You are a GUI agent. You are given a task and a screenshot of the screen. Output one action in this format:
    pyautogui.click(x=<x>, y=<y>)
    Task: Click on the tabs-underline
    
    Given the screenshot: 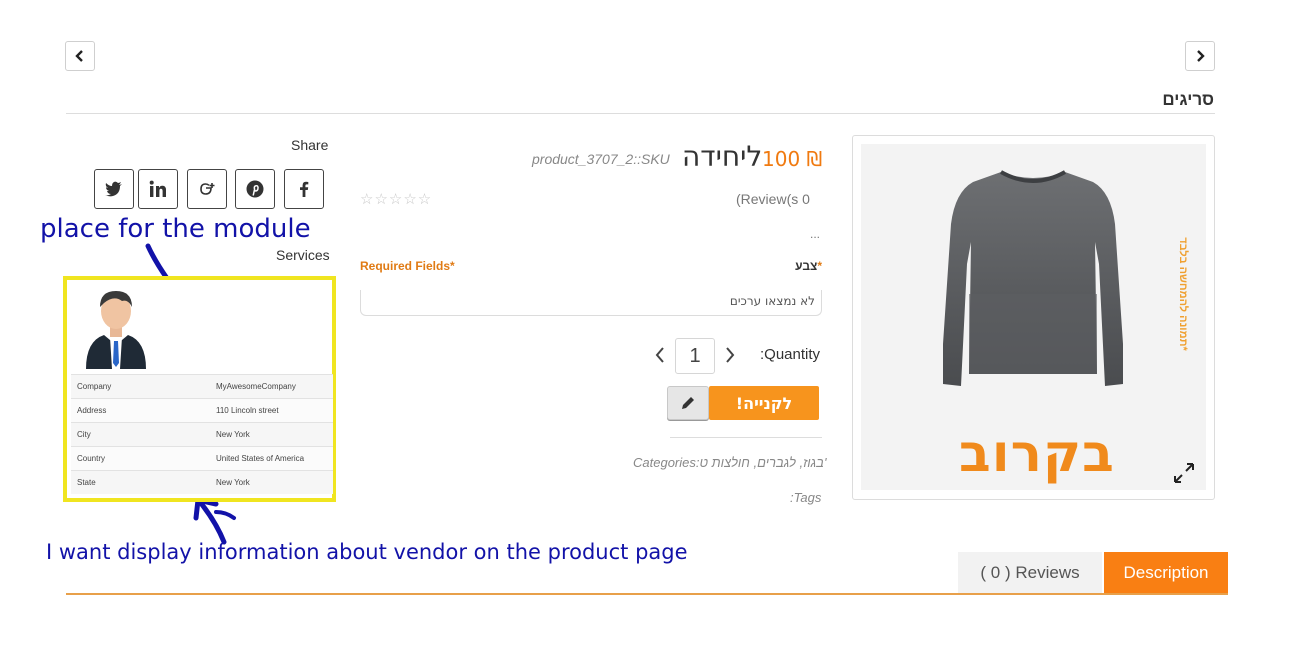 What is the action you would take?
    pyautogui.click(x=647, y=594)
    